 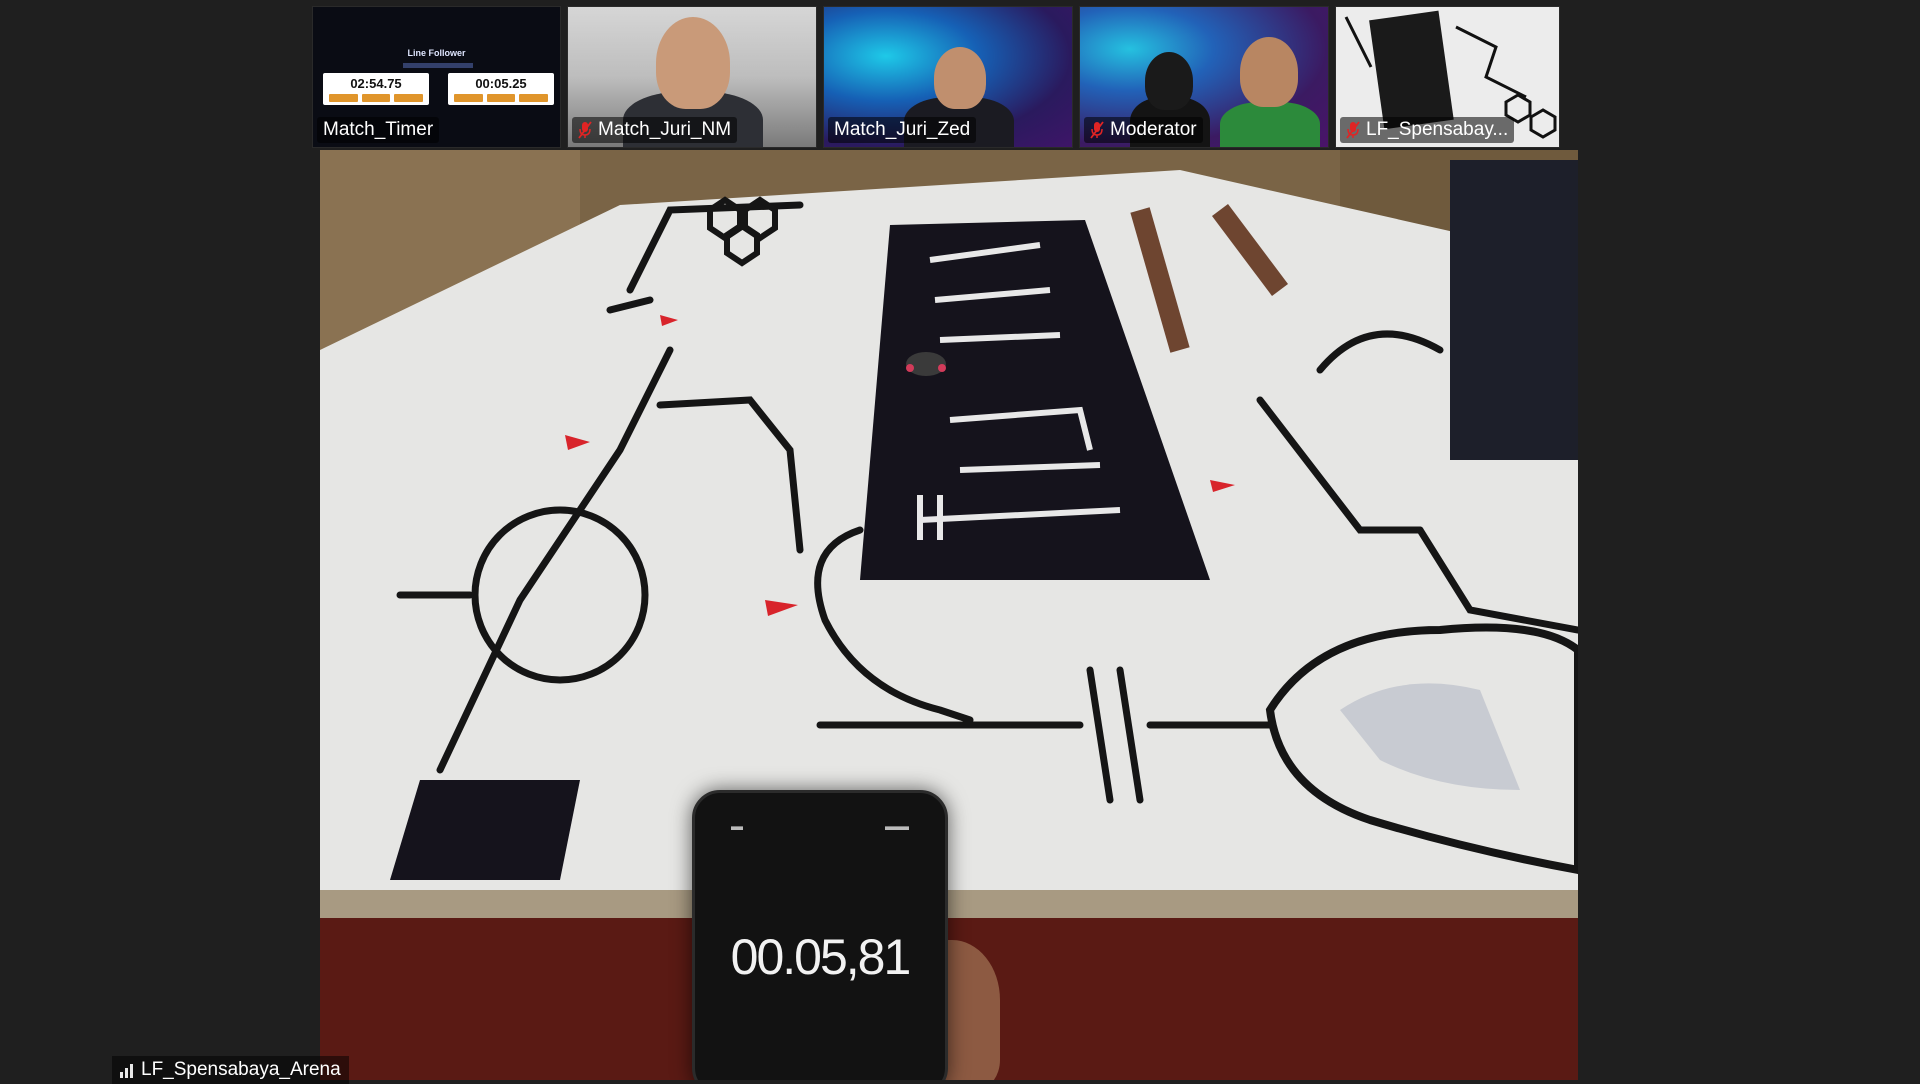 I want to click on stopwatch-phone: ▬ ▬▬ 00.05,81, so click(x=820, y=935).